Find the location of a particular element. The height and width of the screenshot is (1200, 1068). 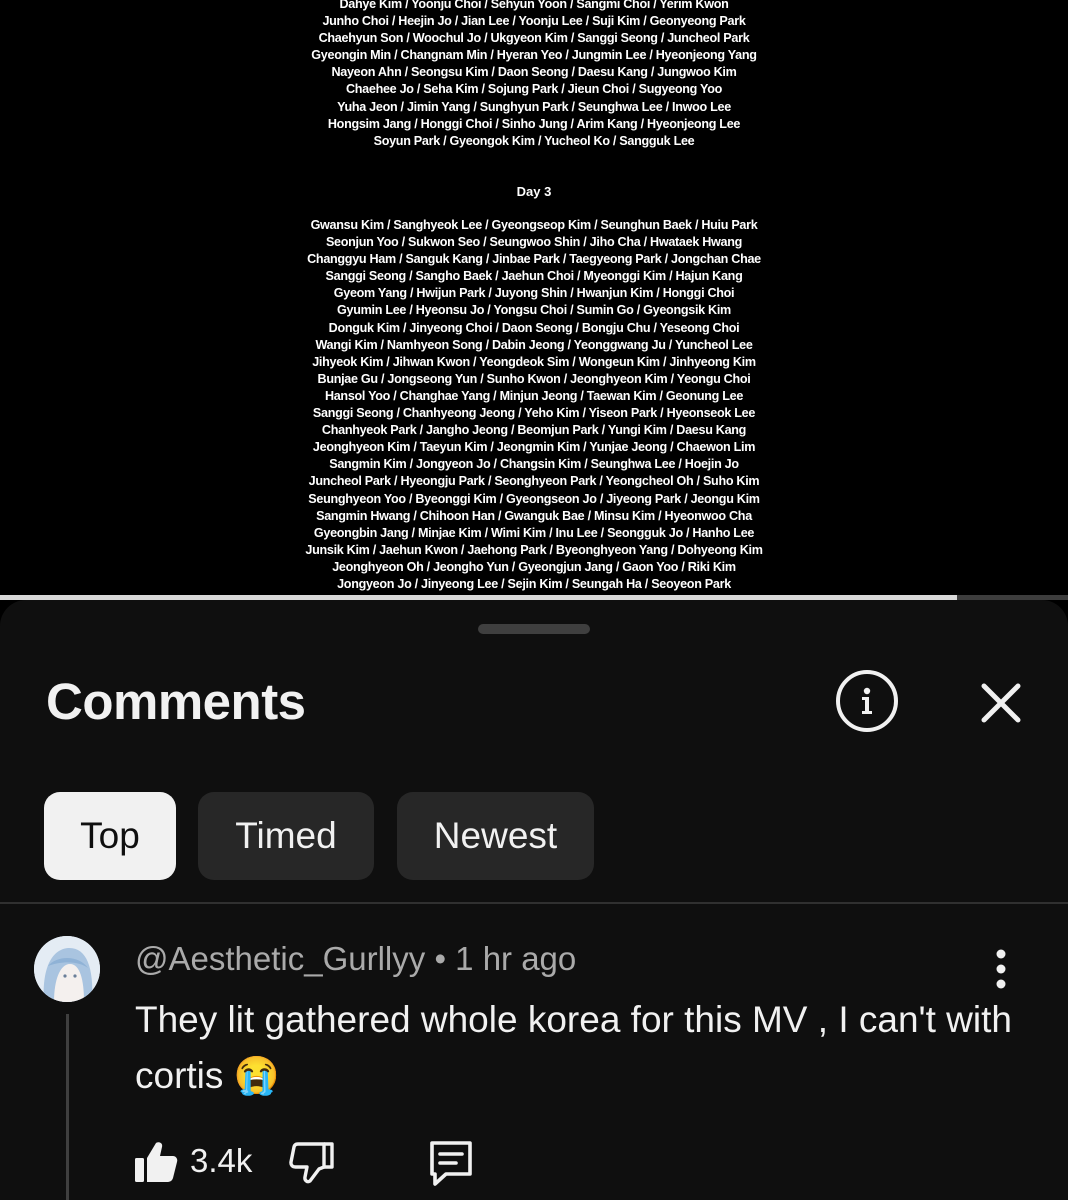

more-vert-icon is located at coordinates (1001, 969).